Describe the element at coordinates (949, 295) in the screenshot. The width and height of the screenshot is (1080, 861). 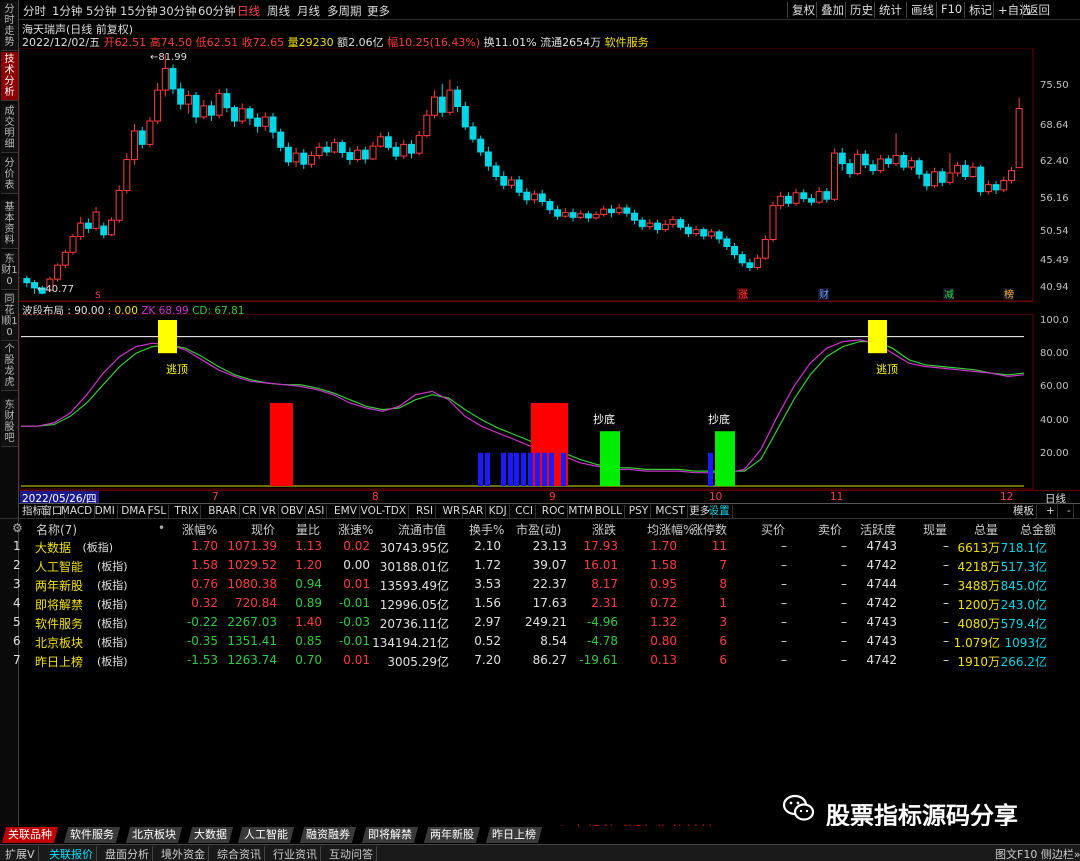
I see `event-mark-2: 减` at that location.